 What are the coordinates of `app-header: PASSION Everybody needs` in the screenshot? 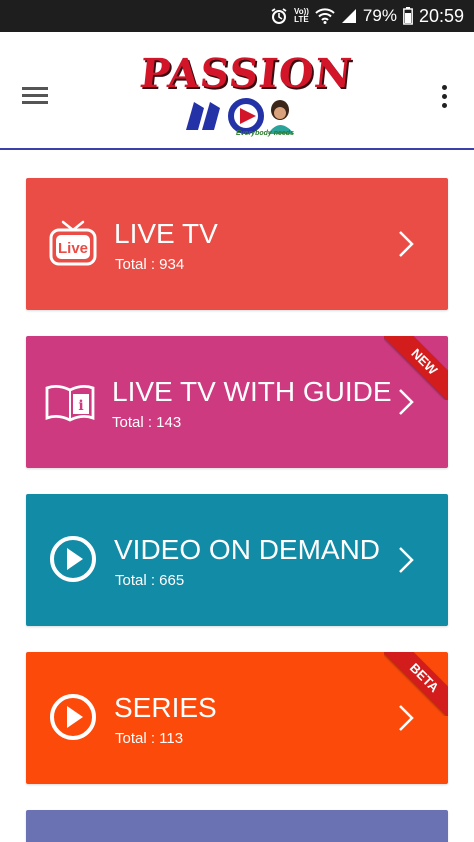 It's located at (237, 91).